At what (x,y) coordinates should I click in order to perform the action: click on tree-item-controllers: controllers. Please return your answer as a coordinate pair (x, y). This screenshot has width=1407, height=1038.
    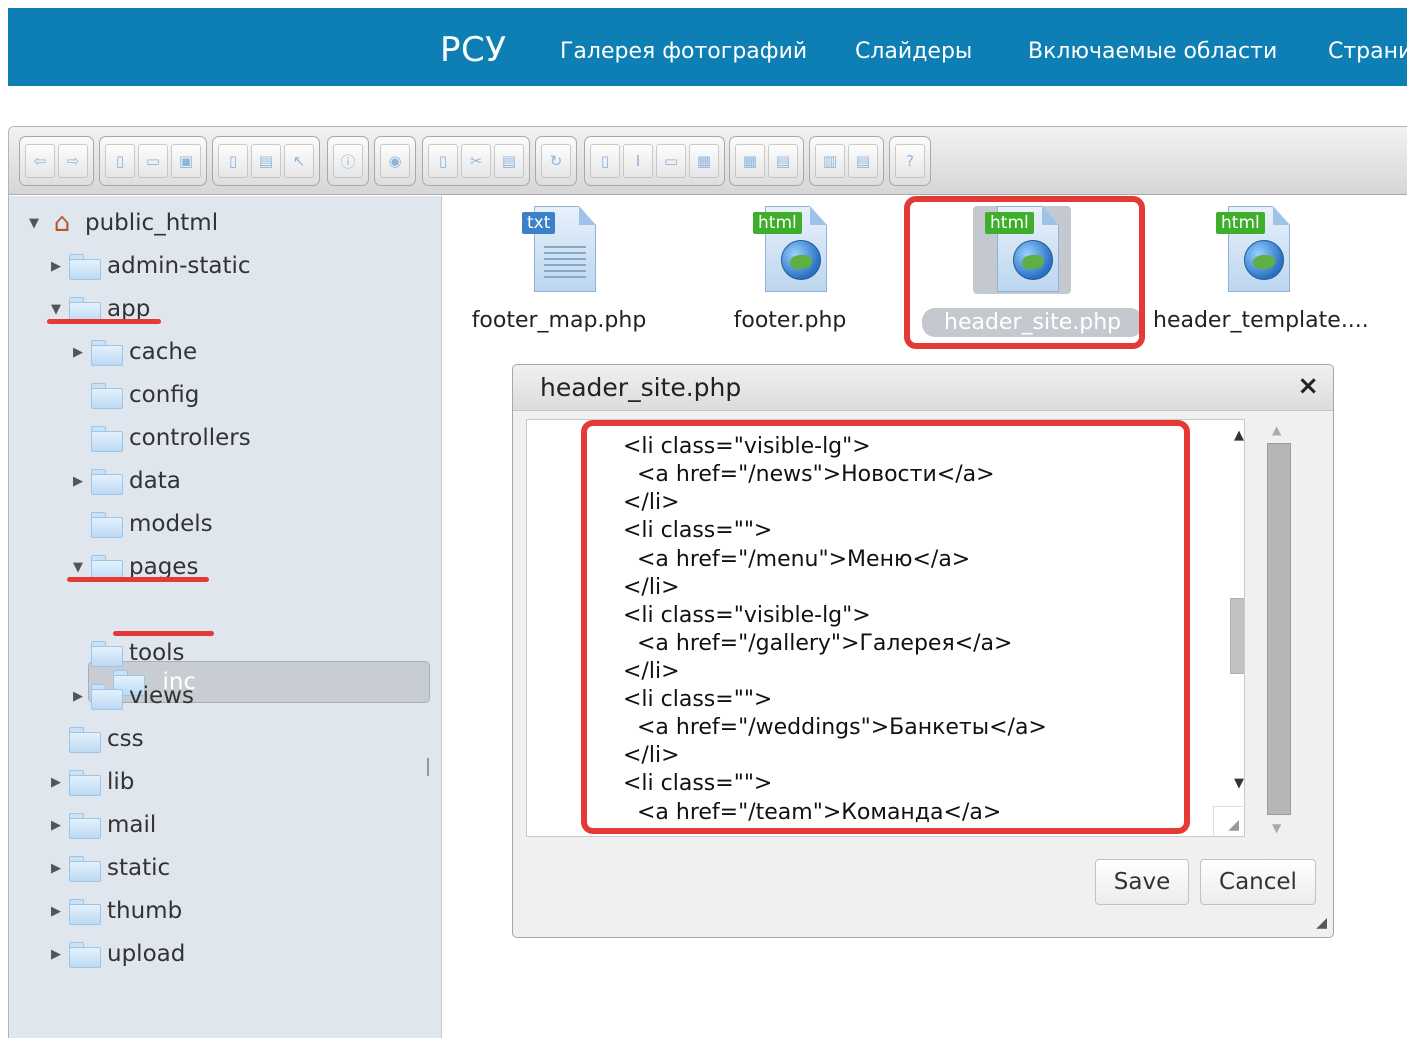
    Looking at the image, I should click on (160, 438).